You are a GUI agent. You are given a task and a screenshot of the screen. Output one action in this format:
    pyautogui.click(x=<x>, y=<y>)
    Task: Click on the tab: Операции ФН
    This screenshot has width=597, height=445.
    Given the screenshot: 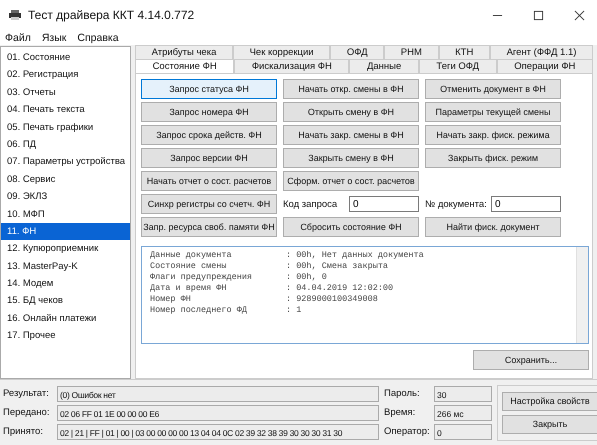 What is the action you would take?
    pyautogui.click(x=544, y=66)
    